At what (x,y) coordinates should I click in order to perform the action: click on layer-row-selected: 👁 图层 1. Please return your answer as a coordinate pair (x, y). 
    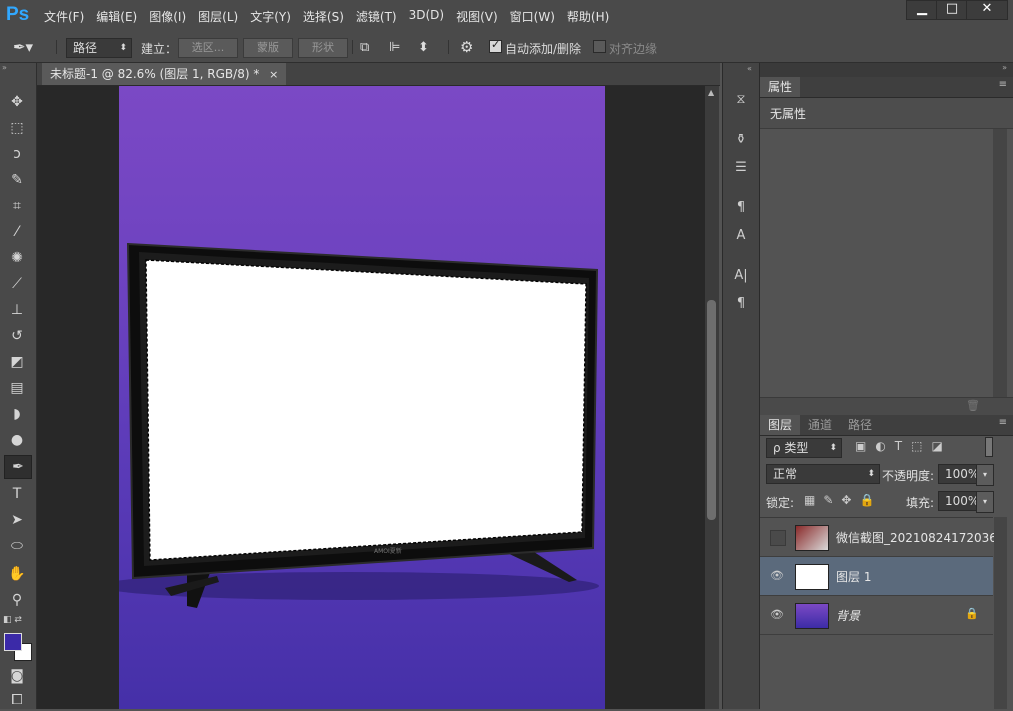
    Looking at the image, I should click on (876, 576).